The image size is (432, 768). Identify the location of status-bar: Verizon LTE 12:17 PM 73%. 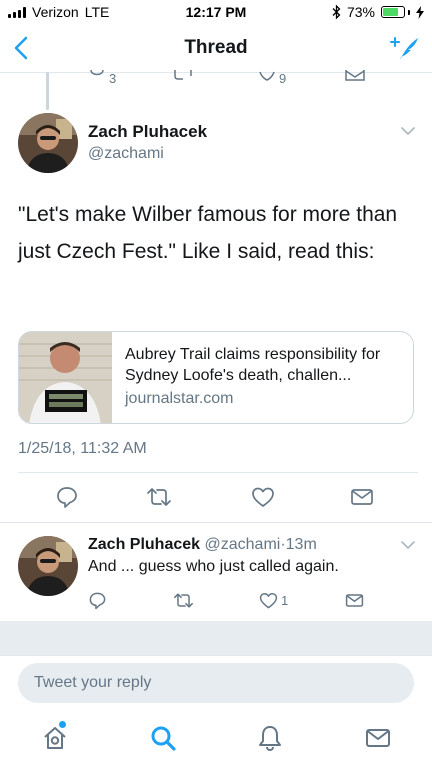
(216, 12).